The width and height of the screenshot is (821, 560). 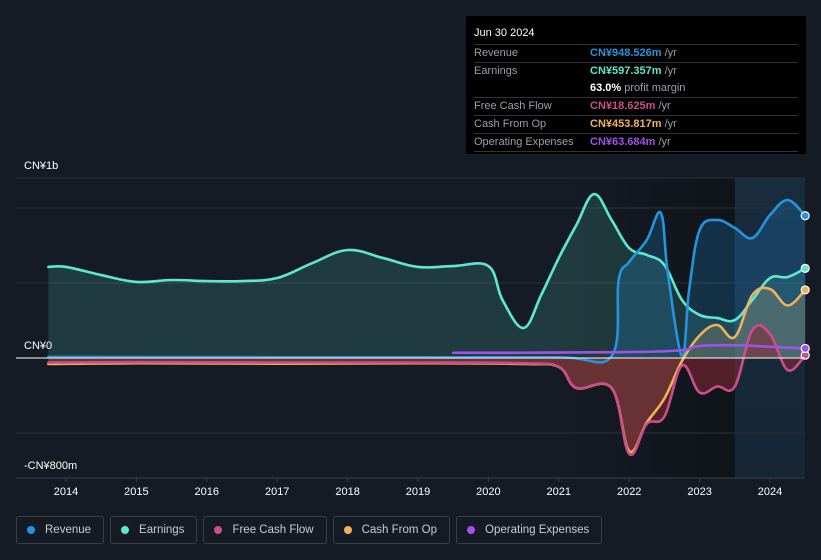 What do you see at coordinates (524, 142) in the screenshot?
I see `tooltip-label: Operating Expenses` at bounding box center [524, 142].